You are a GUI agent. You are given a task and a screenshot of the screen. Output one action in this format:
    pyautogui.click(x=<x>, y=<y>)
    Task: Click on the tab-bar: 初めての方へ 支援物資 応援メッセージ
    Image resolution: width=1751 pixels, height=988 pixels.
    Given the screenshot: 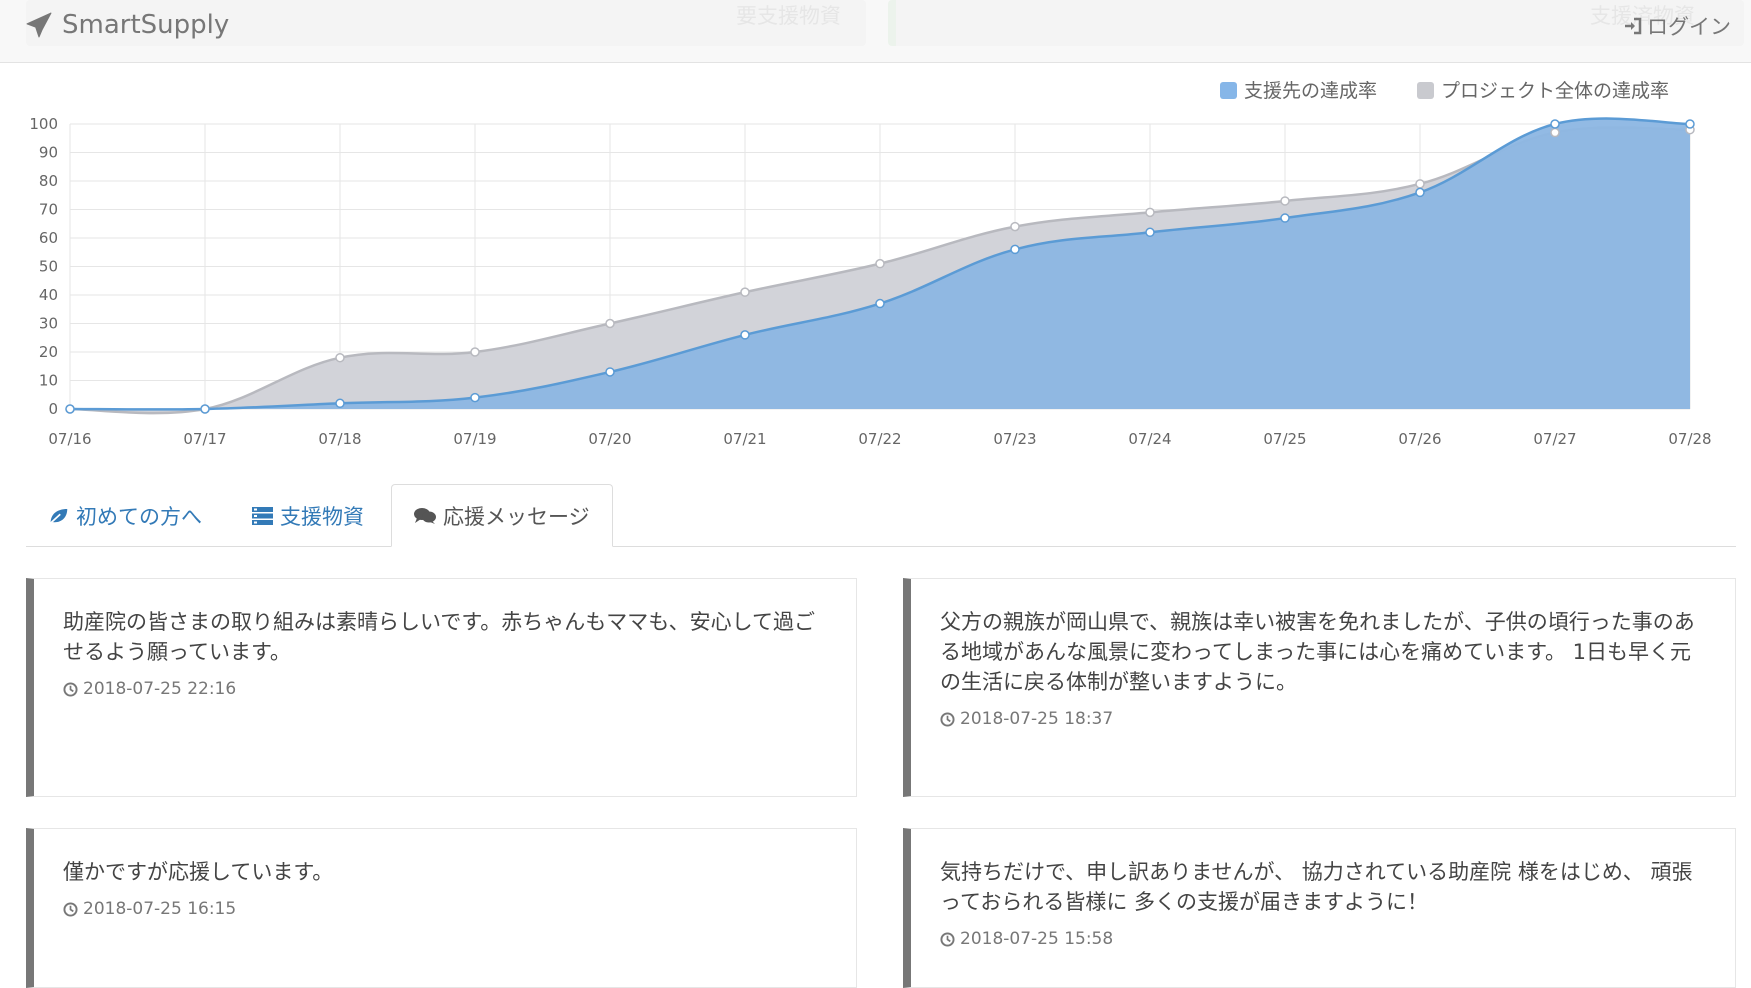 What is the action you would take?
    pyautogui.click(x=881, y=515)
    